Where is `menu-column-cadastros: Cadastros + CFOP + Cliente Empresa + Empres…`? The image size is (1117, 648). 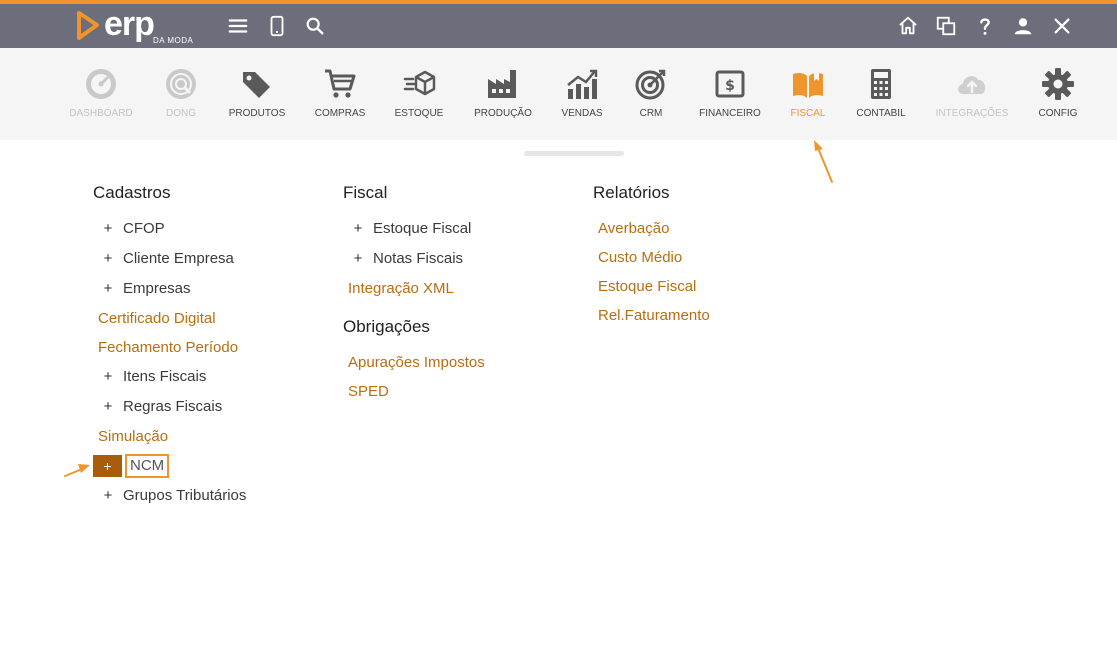
menu-column-cadastros: Cadastros + CFOP + Cliente Empresa + Empres… is located at coordinates (213, 347).